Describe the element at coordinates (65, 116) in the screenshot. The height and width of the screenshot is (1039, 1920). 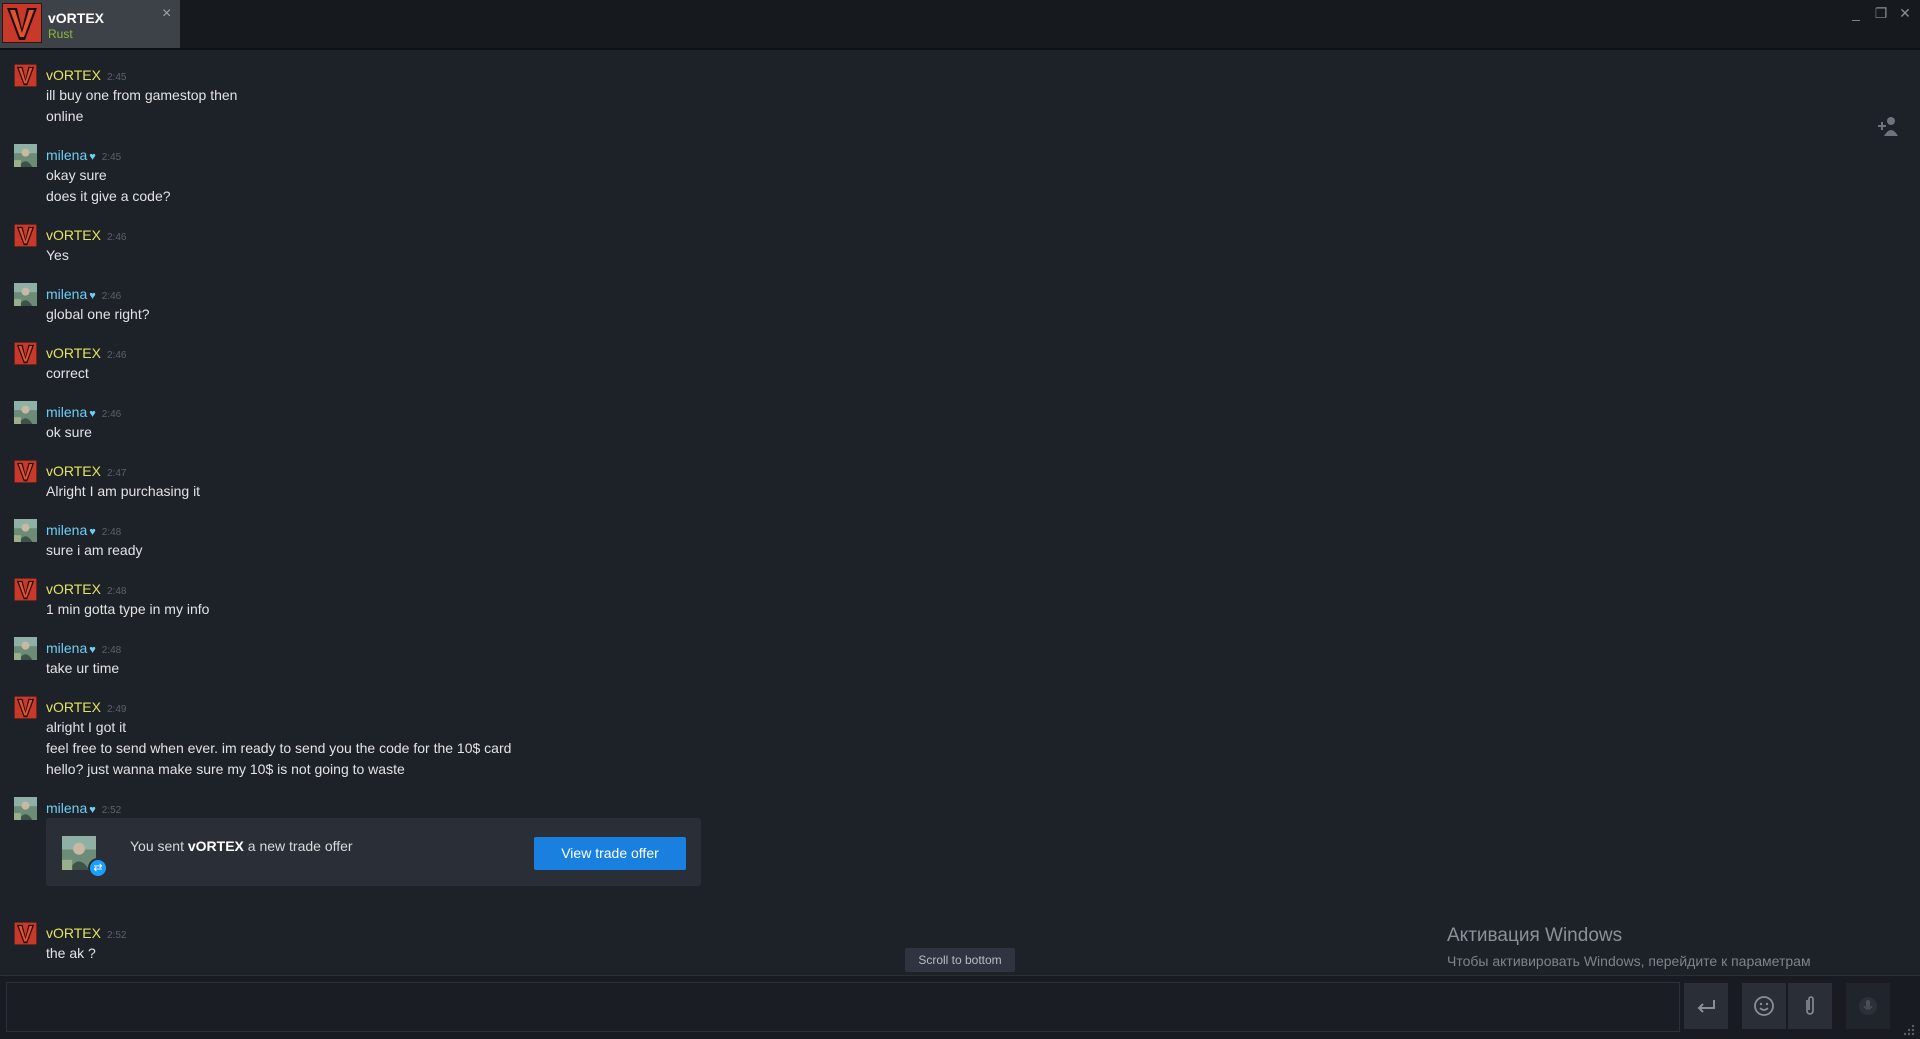
I see `message-text: online` at that location.